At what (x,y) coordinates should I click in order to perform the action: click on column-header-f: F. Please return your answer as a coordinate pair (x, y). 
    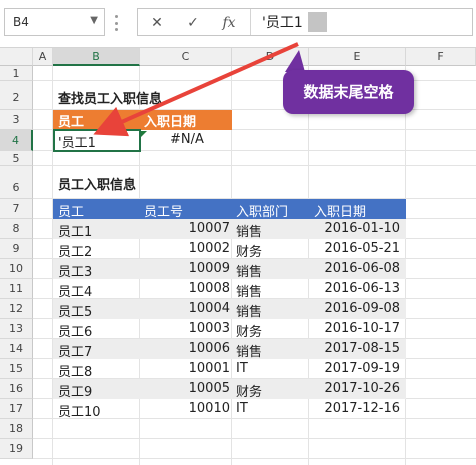
    Looking at the image, I should click on (441, 57).